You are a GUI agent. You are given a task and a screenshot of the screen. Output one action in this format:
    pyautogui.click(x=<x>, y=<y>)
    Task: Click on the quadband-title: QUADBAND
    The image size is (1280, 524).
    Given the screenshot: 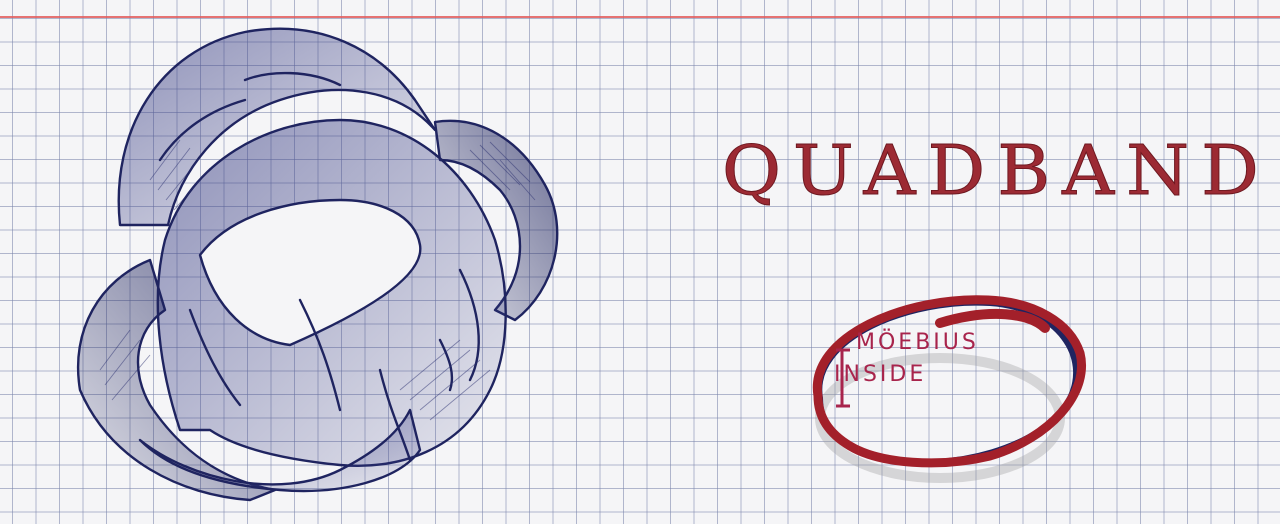 What is the action you would take?
    pyautogui.click(x=996, y=170)
    